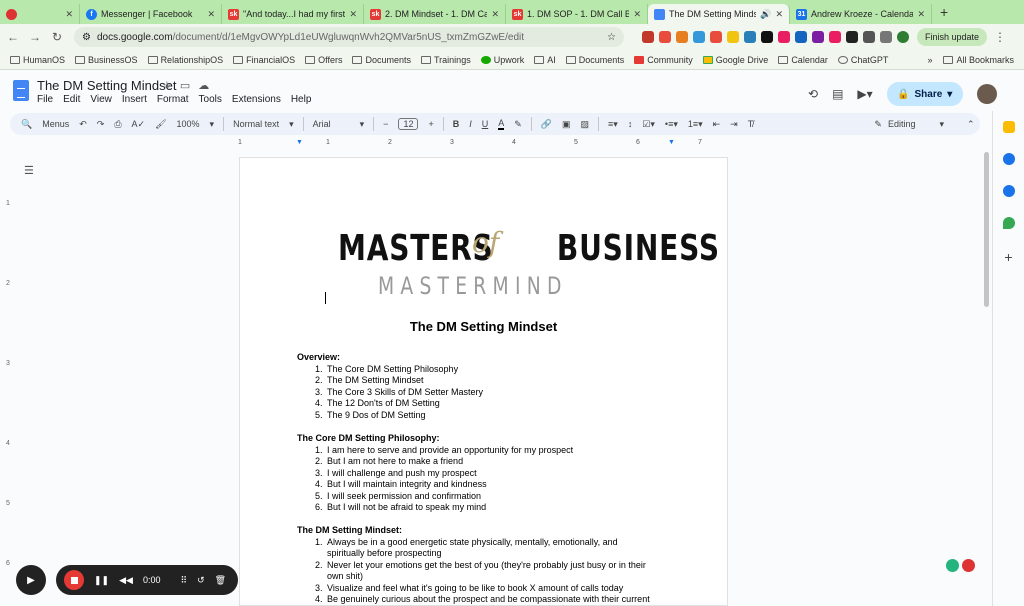 The image size is (1024, 606). I want to click on right-indent-marker-icon: ▼, so click(671, 142).